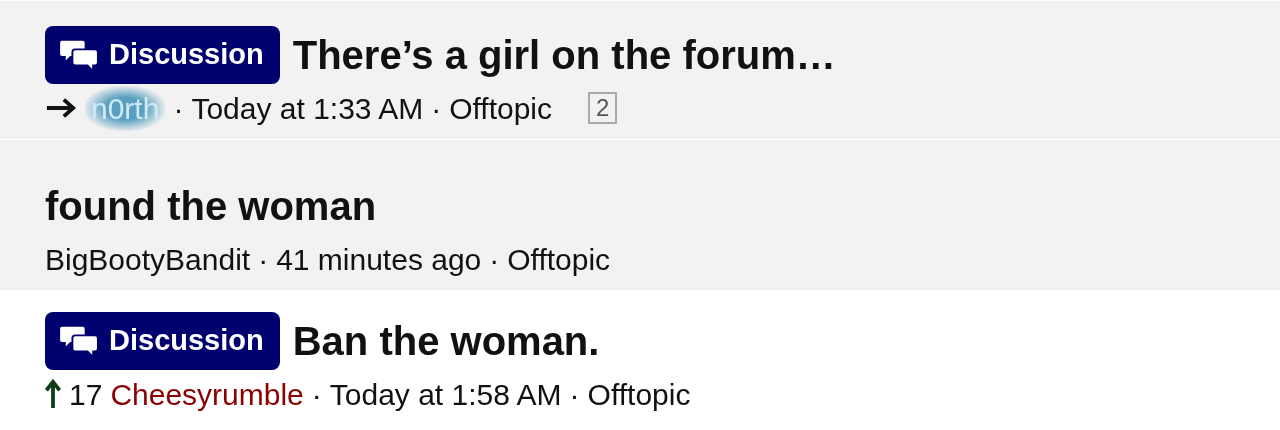 This screenshot has height=430, width=1280. I want to click on page-link: 2, so click(603, 108).